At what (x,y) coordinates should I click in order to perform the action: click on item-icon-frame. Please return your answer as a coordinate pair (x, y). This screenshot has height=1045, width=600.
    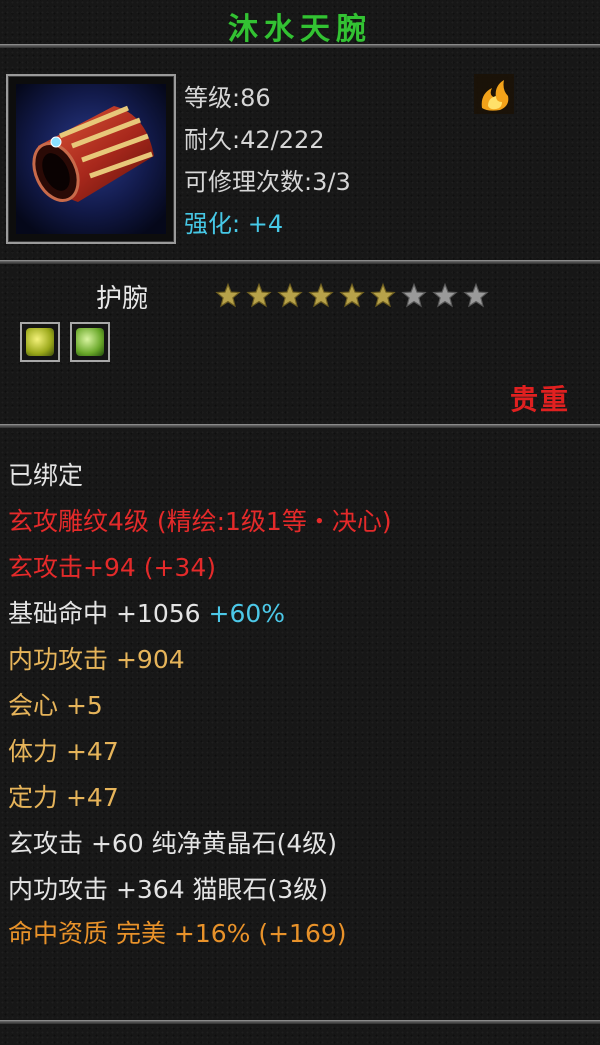
    Looking at the image, I should click on (91, 159).